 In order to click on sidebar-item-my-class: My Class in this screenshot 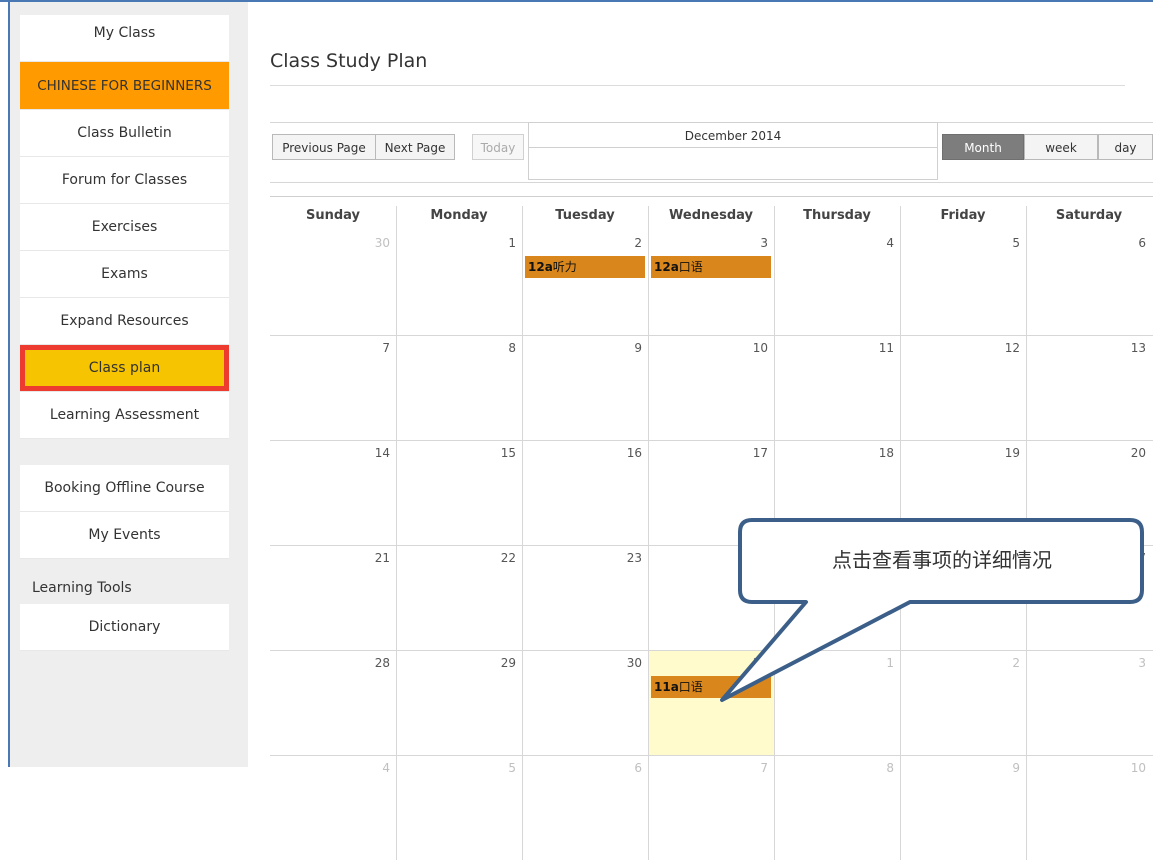, I will do `click(124, 38)`.